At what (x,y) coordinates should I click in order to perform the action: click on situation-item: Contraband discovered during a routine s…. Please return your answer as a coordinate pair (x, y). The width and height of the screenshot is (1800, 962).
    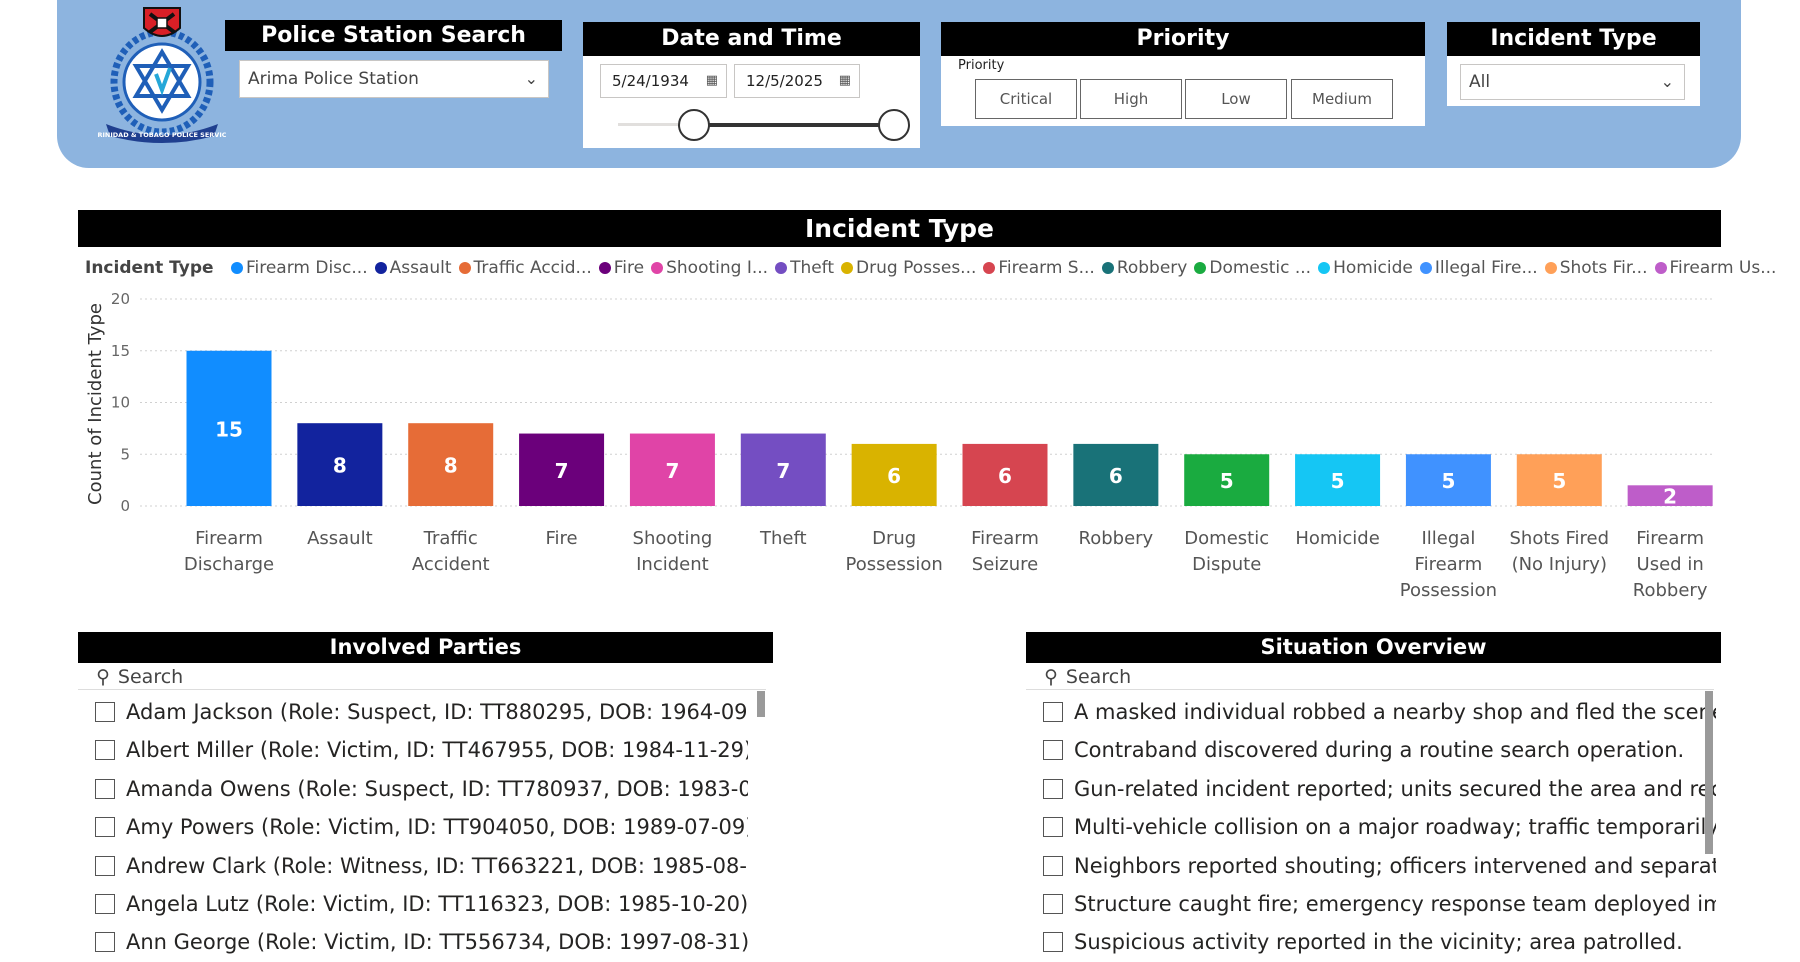
    Looking at the image, I should click on (1371, 750).